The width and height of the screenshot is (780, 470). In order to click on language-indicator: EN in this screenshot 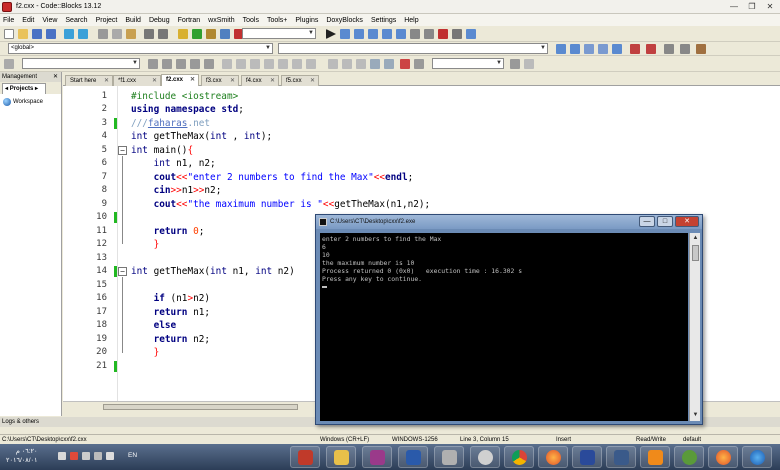, I will do `click(132, 455)`.